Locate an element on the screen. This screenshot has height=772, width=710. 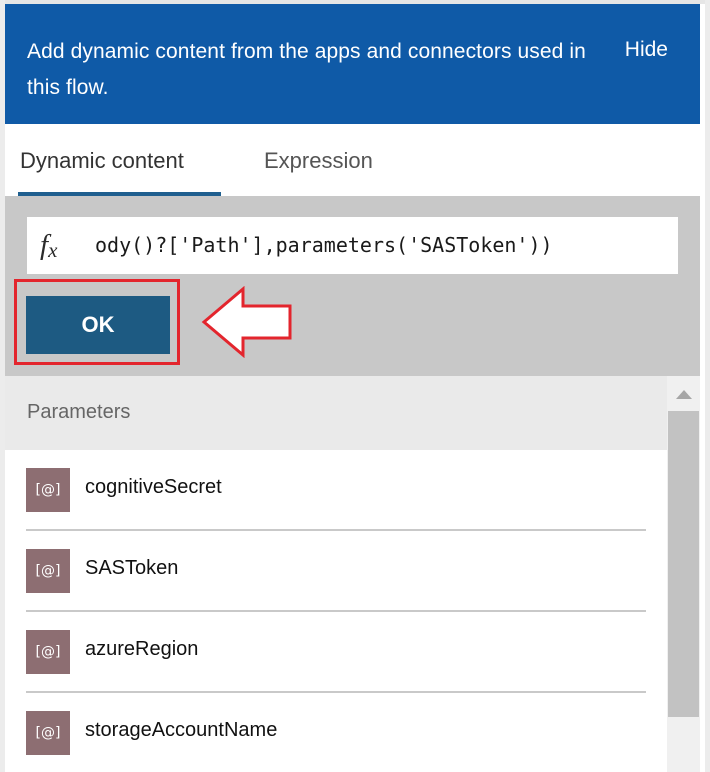
window-right-edge is located at coordinates (707, 386).